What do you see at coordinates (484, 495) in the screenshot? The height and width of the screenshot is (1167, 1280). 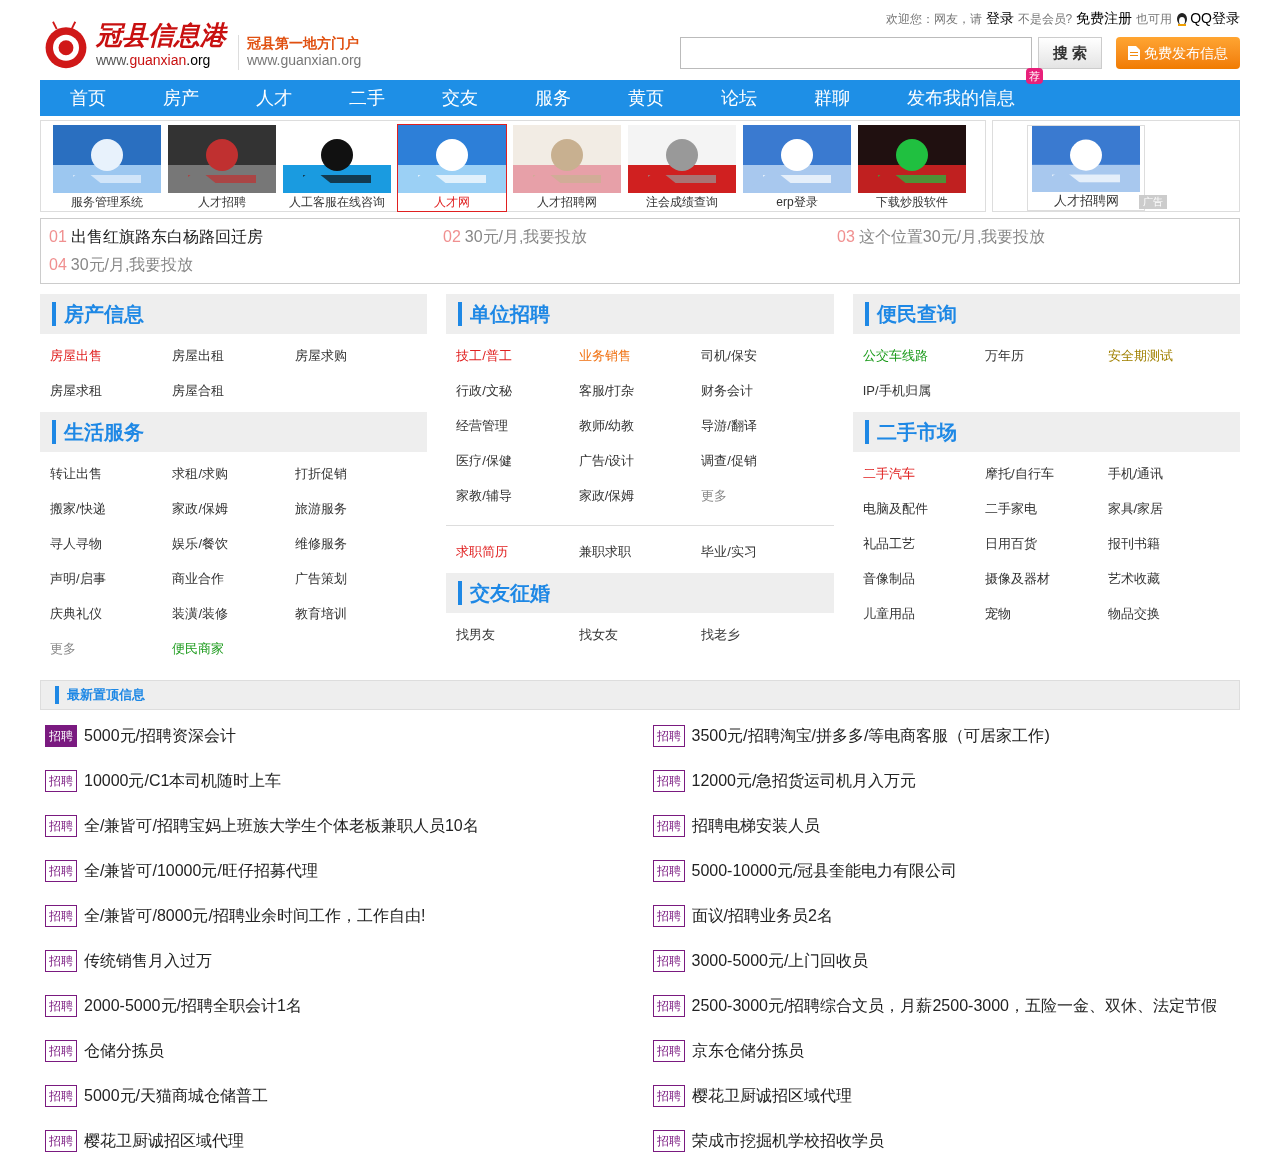 I see `category-link: 家教/辅导` at bounding box center [484, 495].